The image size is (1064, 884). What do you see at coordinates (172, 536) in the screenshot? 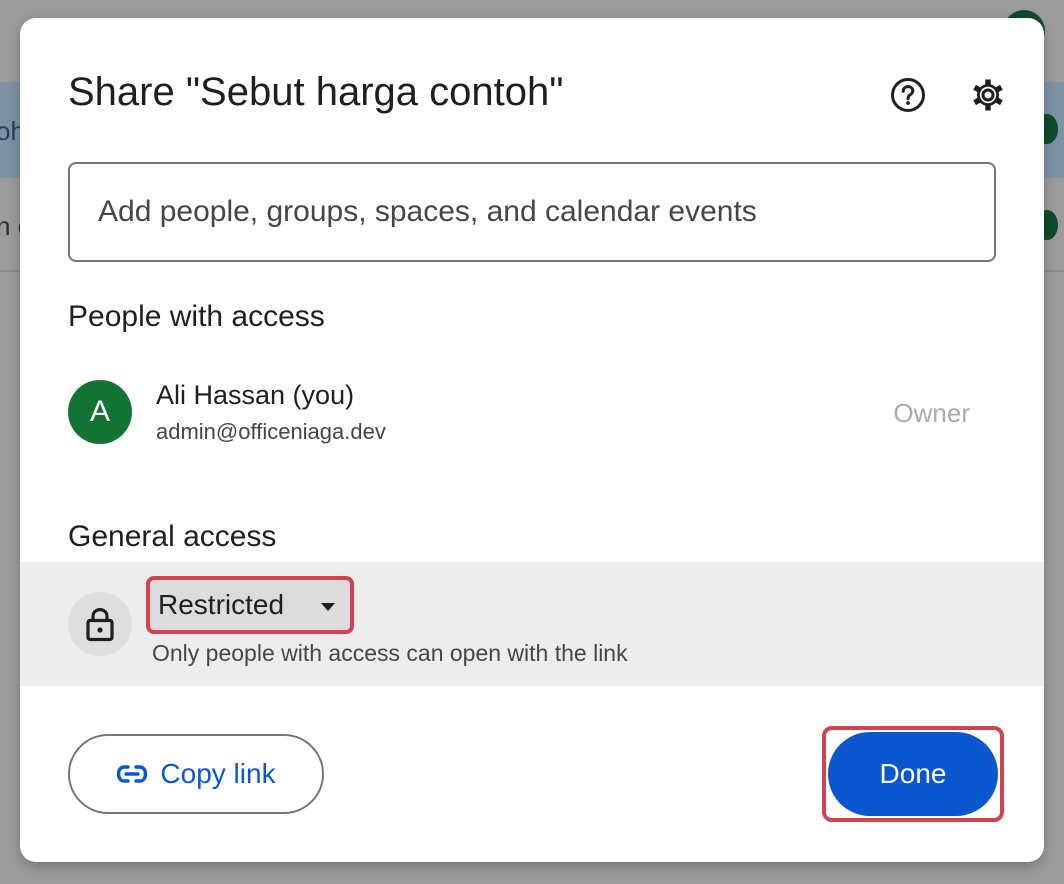
I see `general-access-heading: General access` at bounding box center [172, 536].